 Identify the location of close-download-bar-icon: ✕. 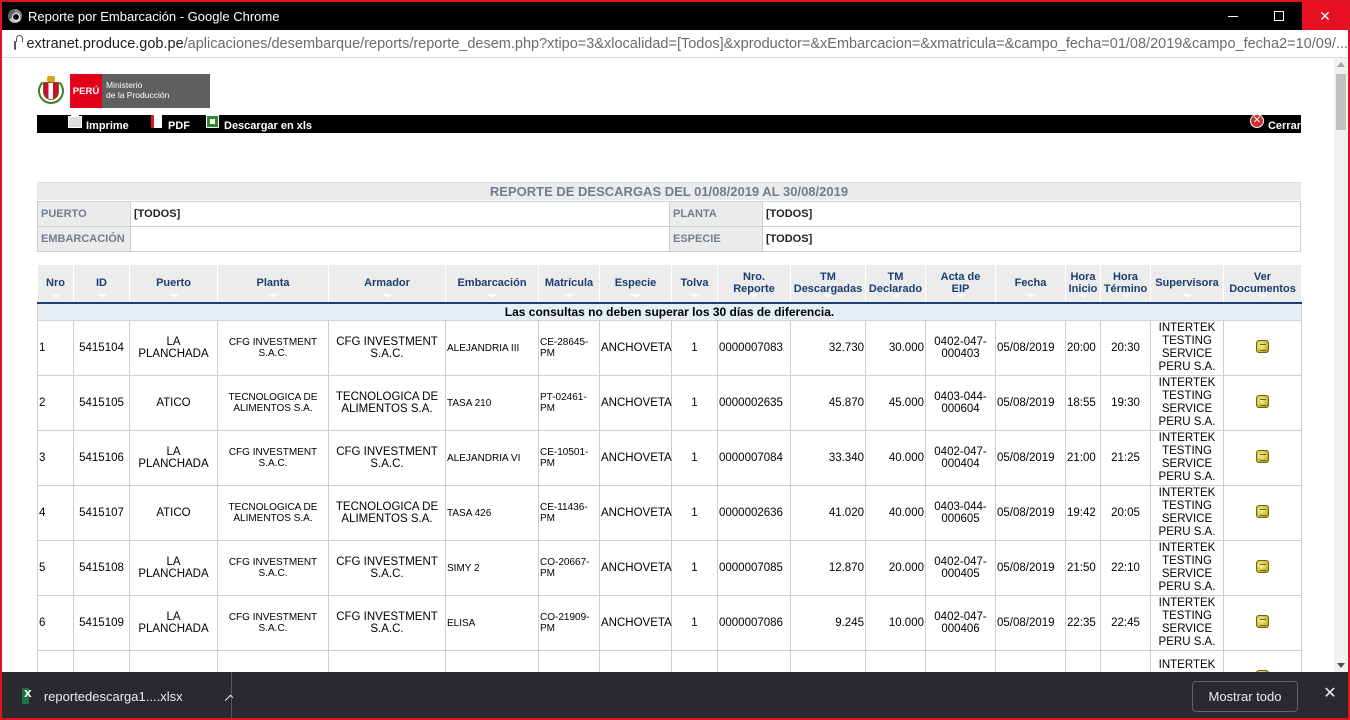
(1330, 694).